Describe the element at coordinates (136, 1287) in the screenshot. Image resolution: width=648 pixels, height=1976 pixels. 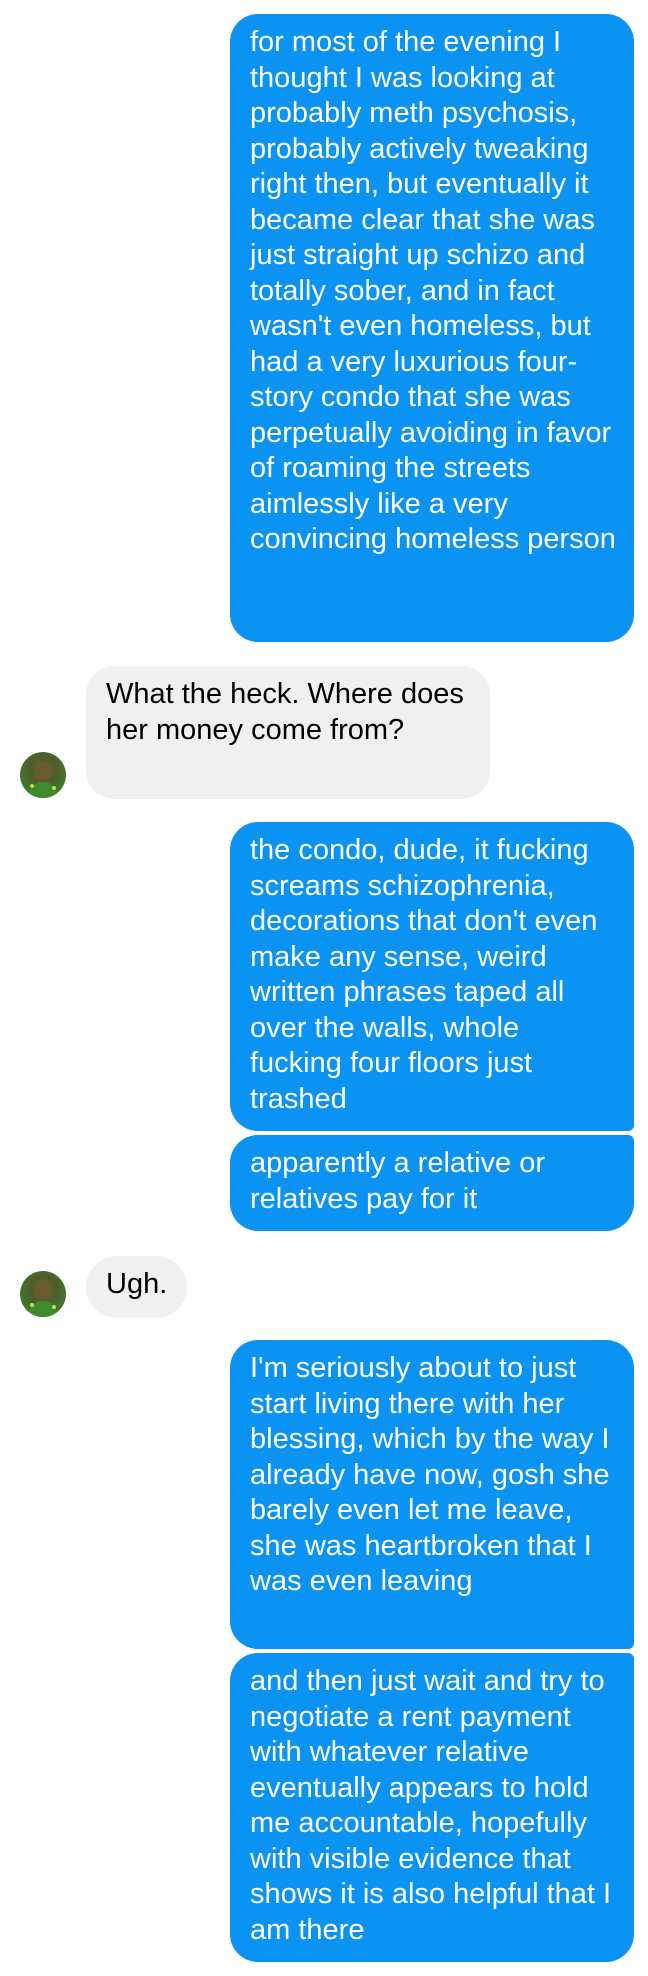
I see `incoming-message-bubble: Ugh.` at that location.